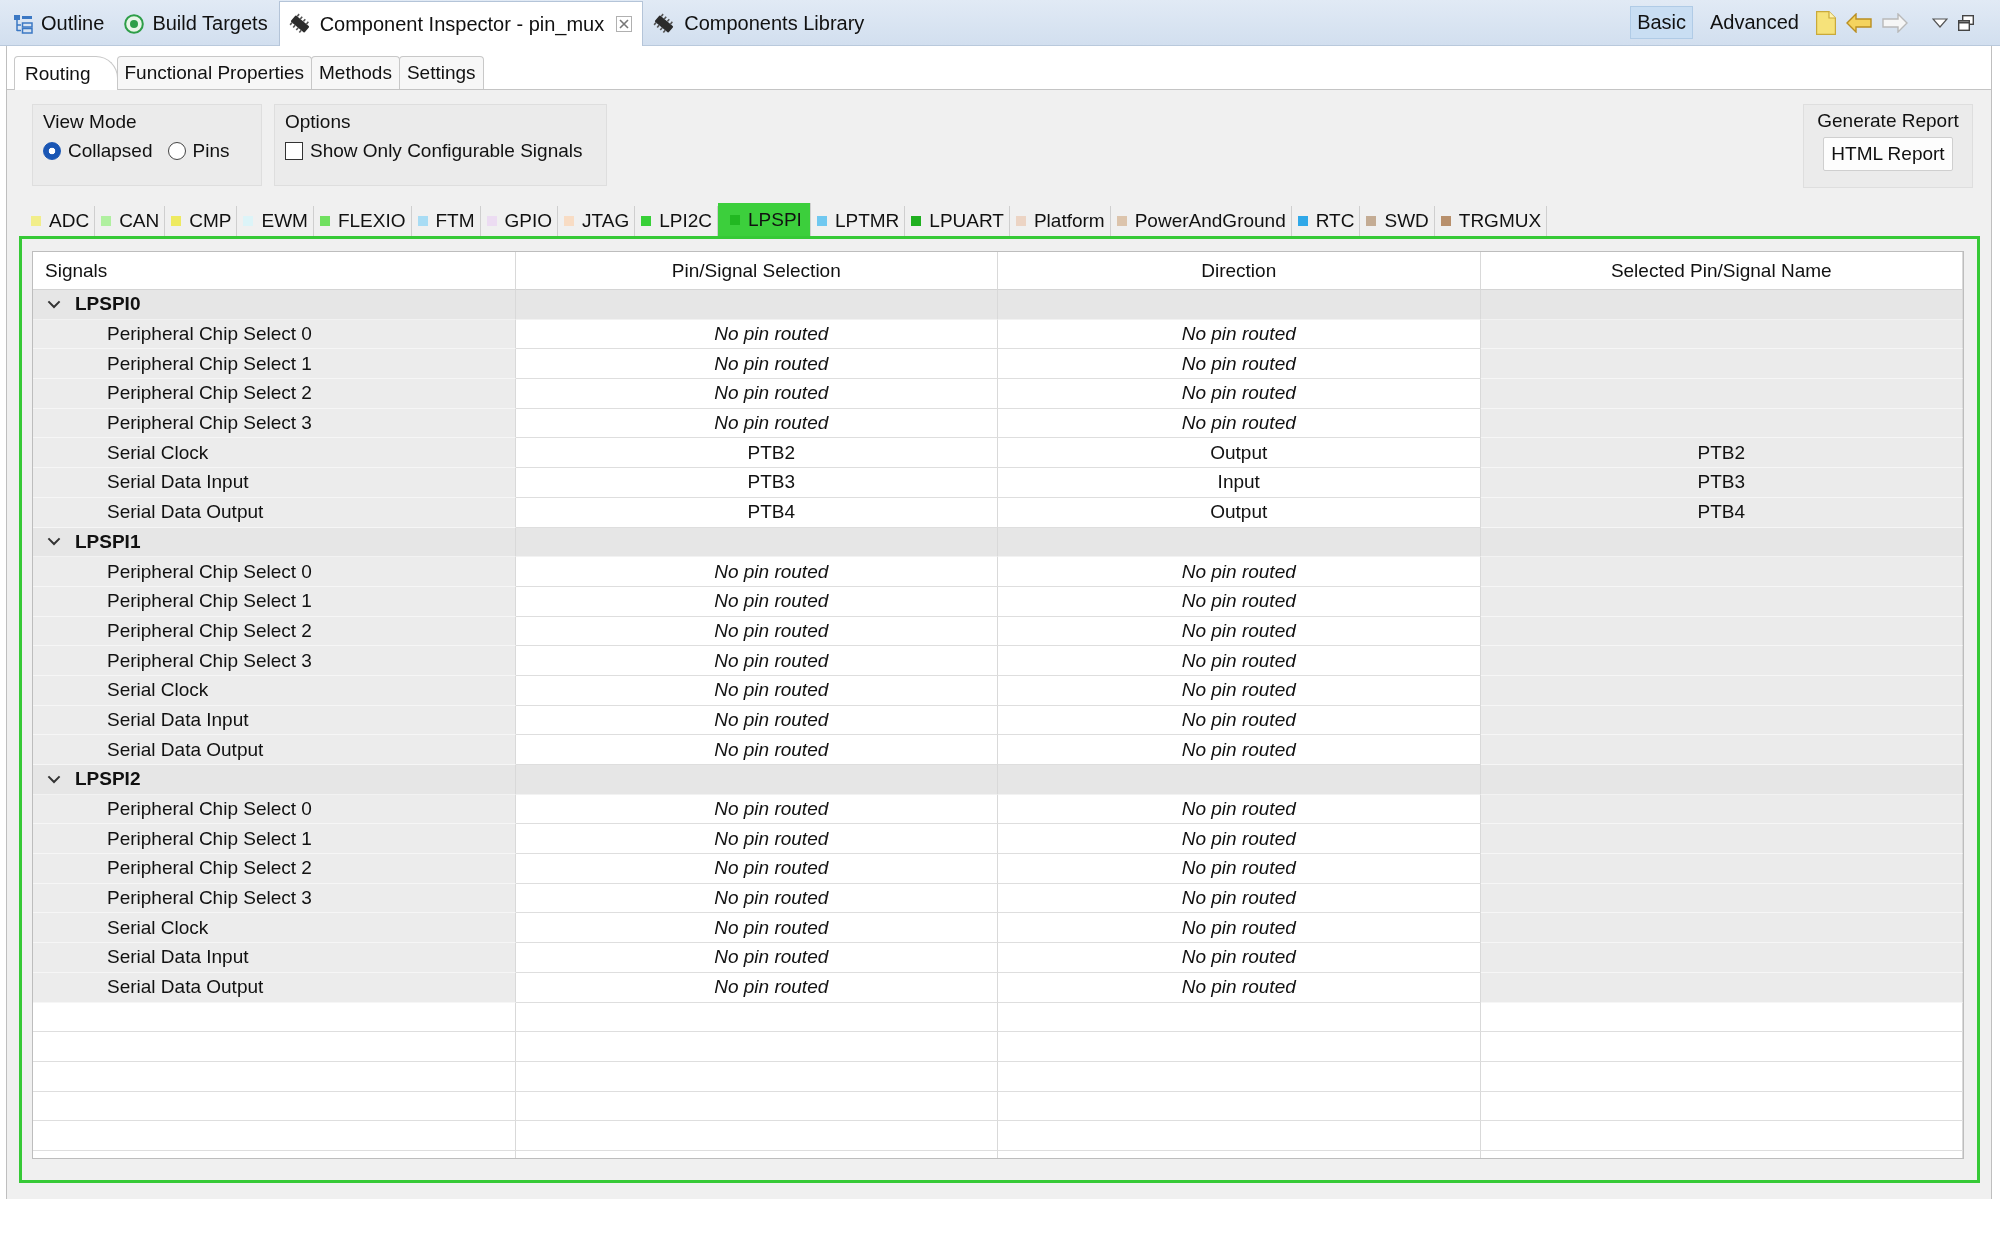 The width and height of the screenshot is (2000, 1238). Describe the element at coordinates (1662, 22) in the screenshot. I see `mode-toggle: Basic` at that location.